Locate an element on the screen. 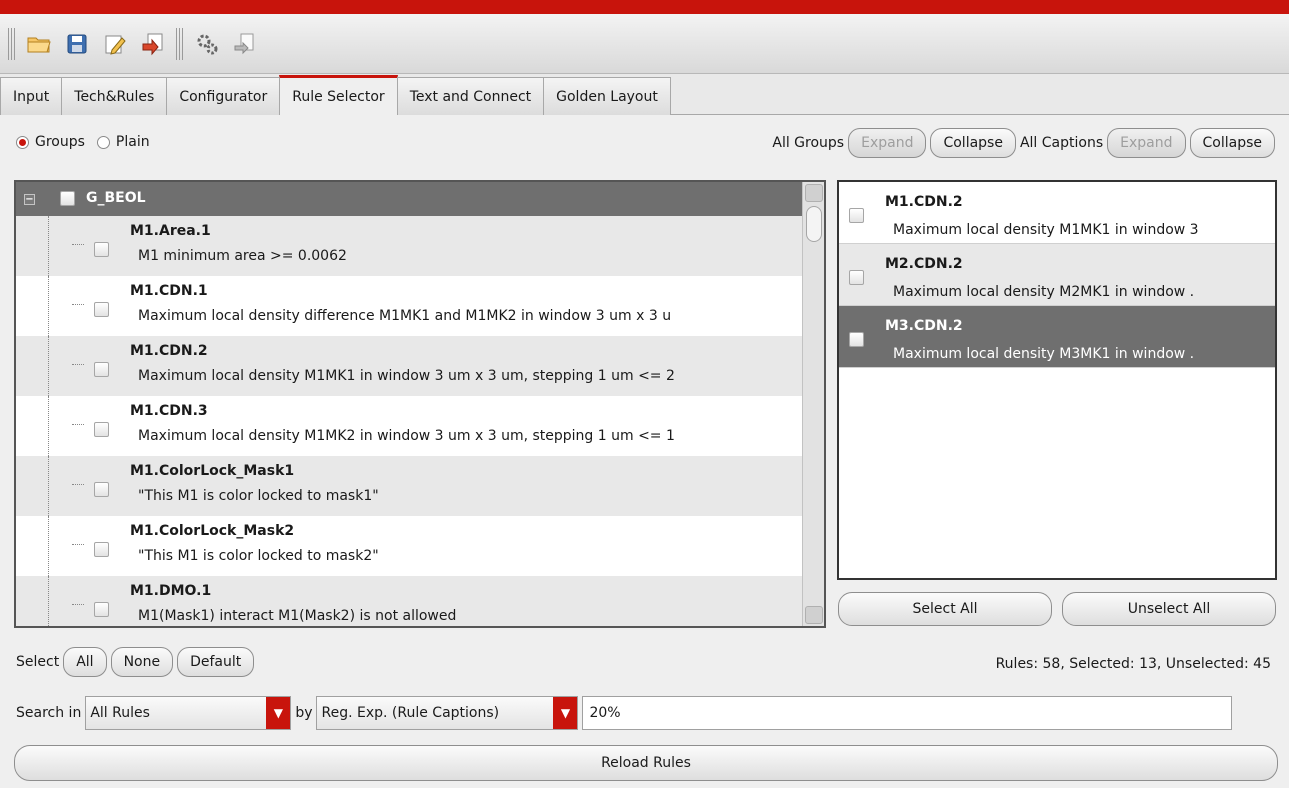  view-mode-radios: Groups Plain is located at coordinates (83, 142).